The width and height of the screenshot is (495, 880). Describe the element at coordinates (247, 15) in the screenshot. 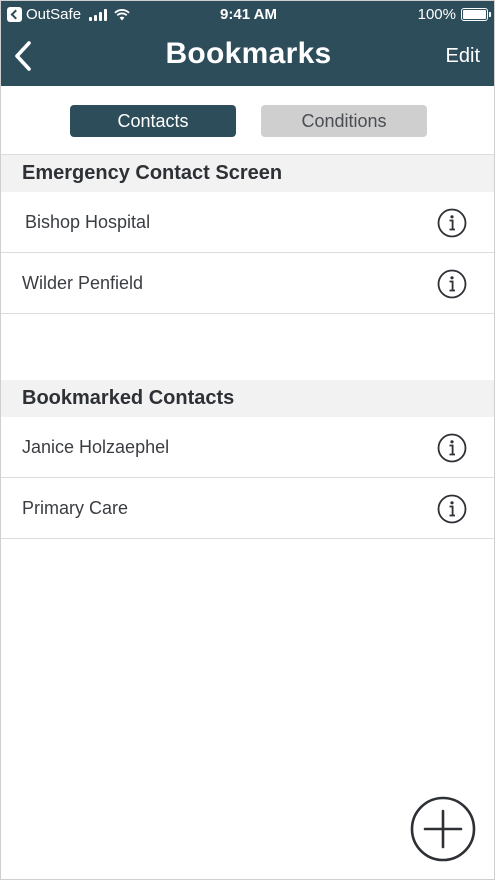

I see `status-bar: OutSafe 9:41 AM 100%` at that location.